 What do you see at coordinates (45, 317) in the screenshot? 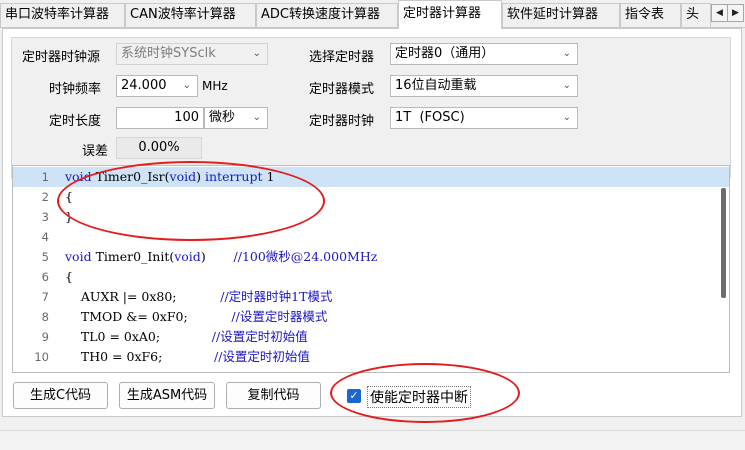
I see `line-number: 8` at bounding box center [45, 317].